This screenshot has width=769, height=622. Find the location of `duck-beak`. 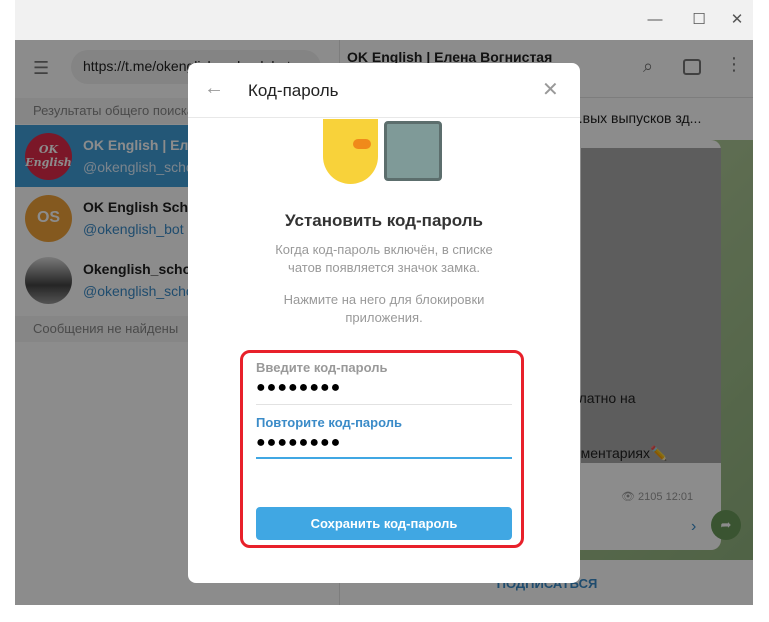

duck-beak is located at coordinates (362, 144).